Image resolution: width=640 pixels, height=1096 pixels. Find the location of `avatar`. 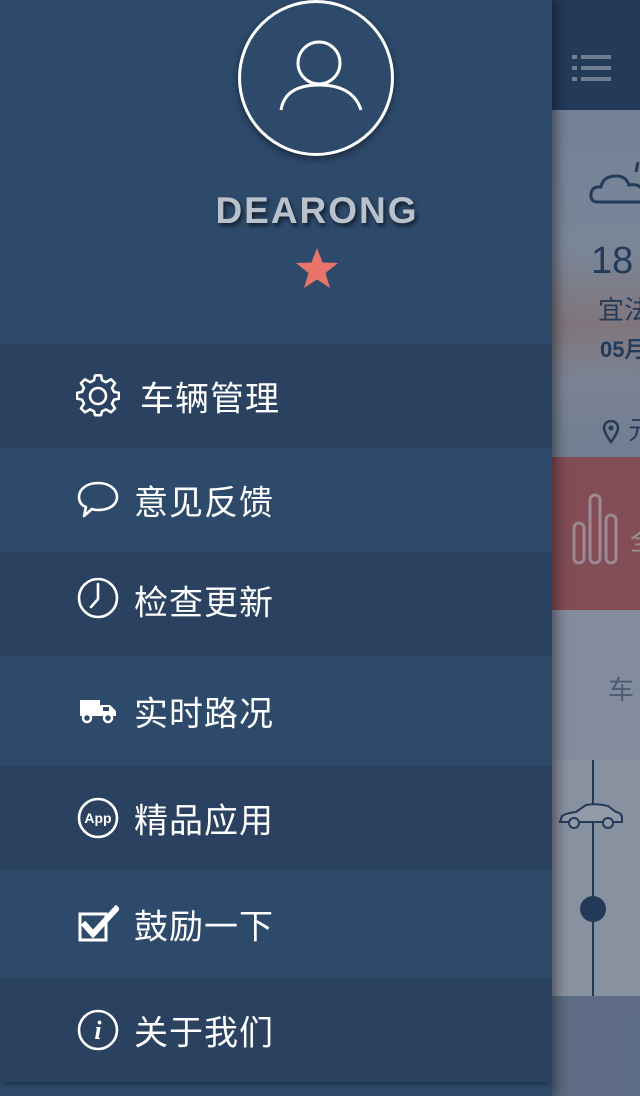

avatar is located at coordinates (316, 78).